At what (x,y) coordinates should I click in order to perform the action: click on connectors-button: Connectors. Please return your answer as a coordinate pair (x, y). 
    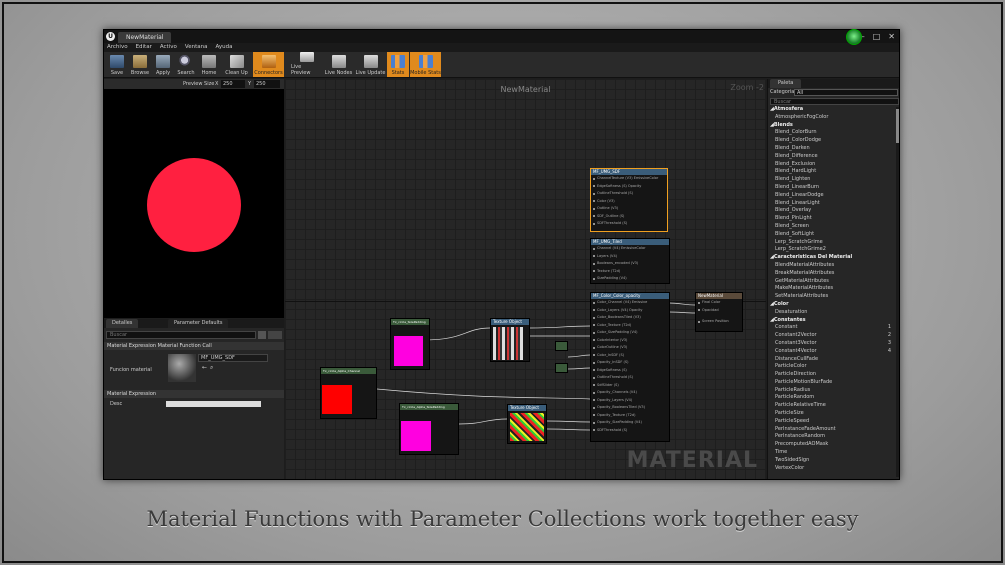
    Looking at the image, I should click on (268, 64).